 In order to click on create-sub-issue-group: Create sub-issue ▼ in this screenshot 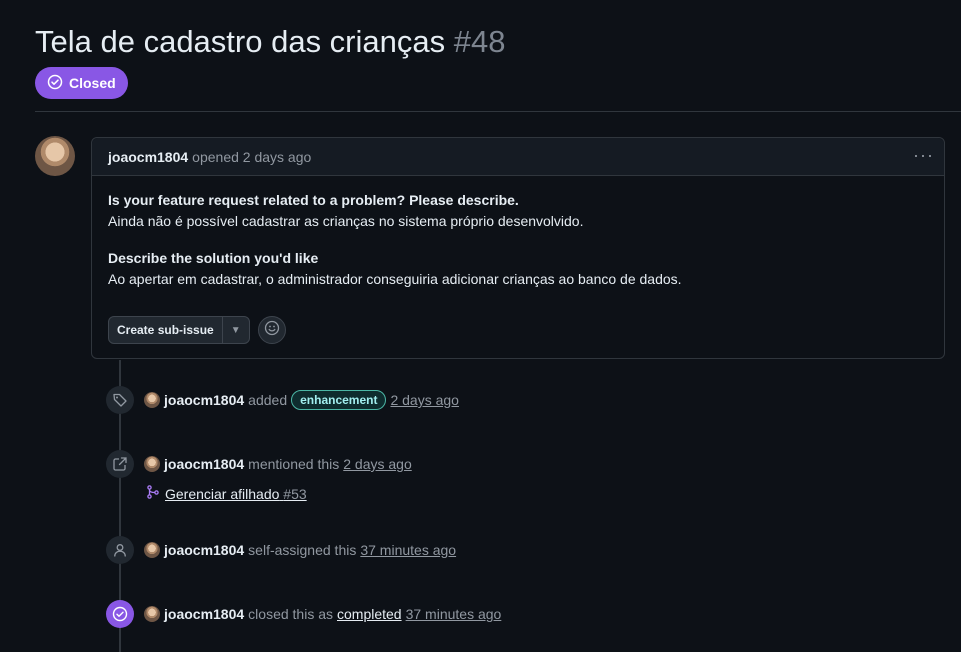, I will do `click(179, 330)`.